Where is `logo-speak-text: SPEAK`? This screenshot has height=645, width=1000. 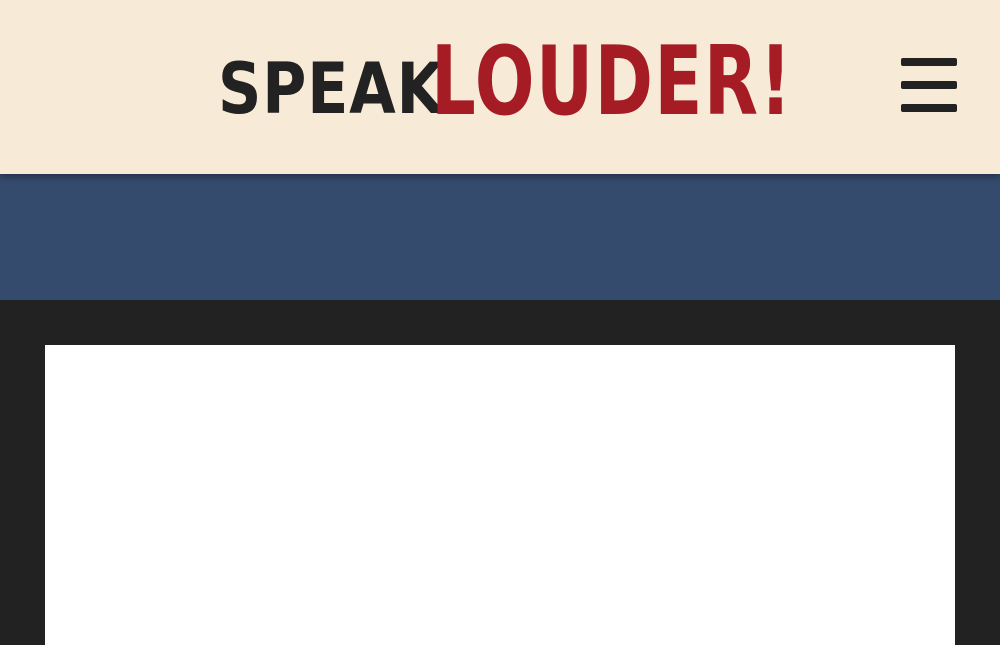 logo-speak-text: SPEAK is located at coordinates (331, 89).